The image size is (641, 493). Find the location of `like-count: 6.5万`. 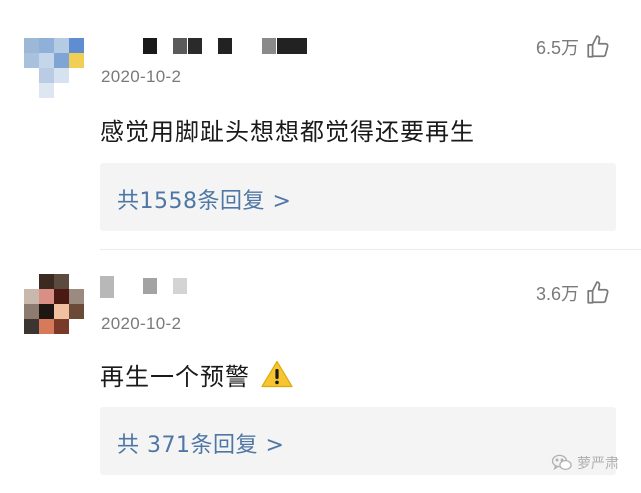

like-count: 6.5万 is located at coordinates (557, 48).